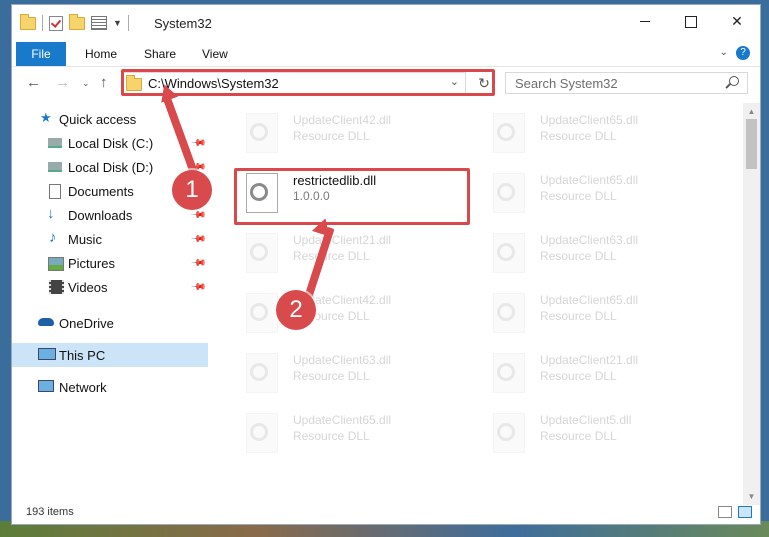  Describe the element at coordinates (83, 387) in the screenshot. I see `sidebar-item-label: Network` at that location.